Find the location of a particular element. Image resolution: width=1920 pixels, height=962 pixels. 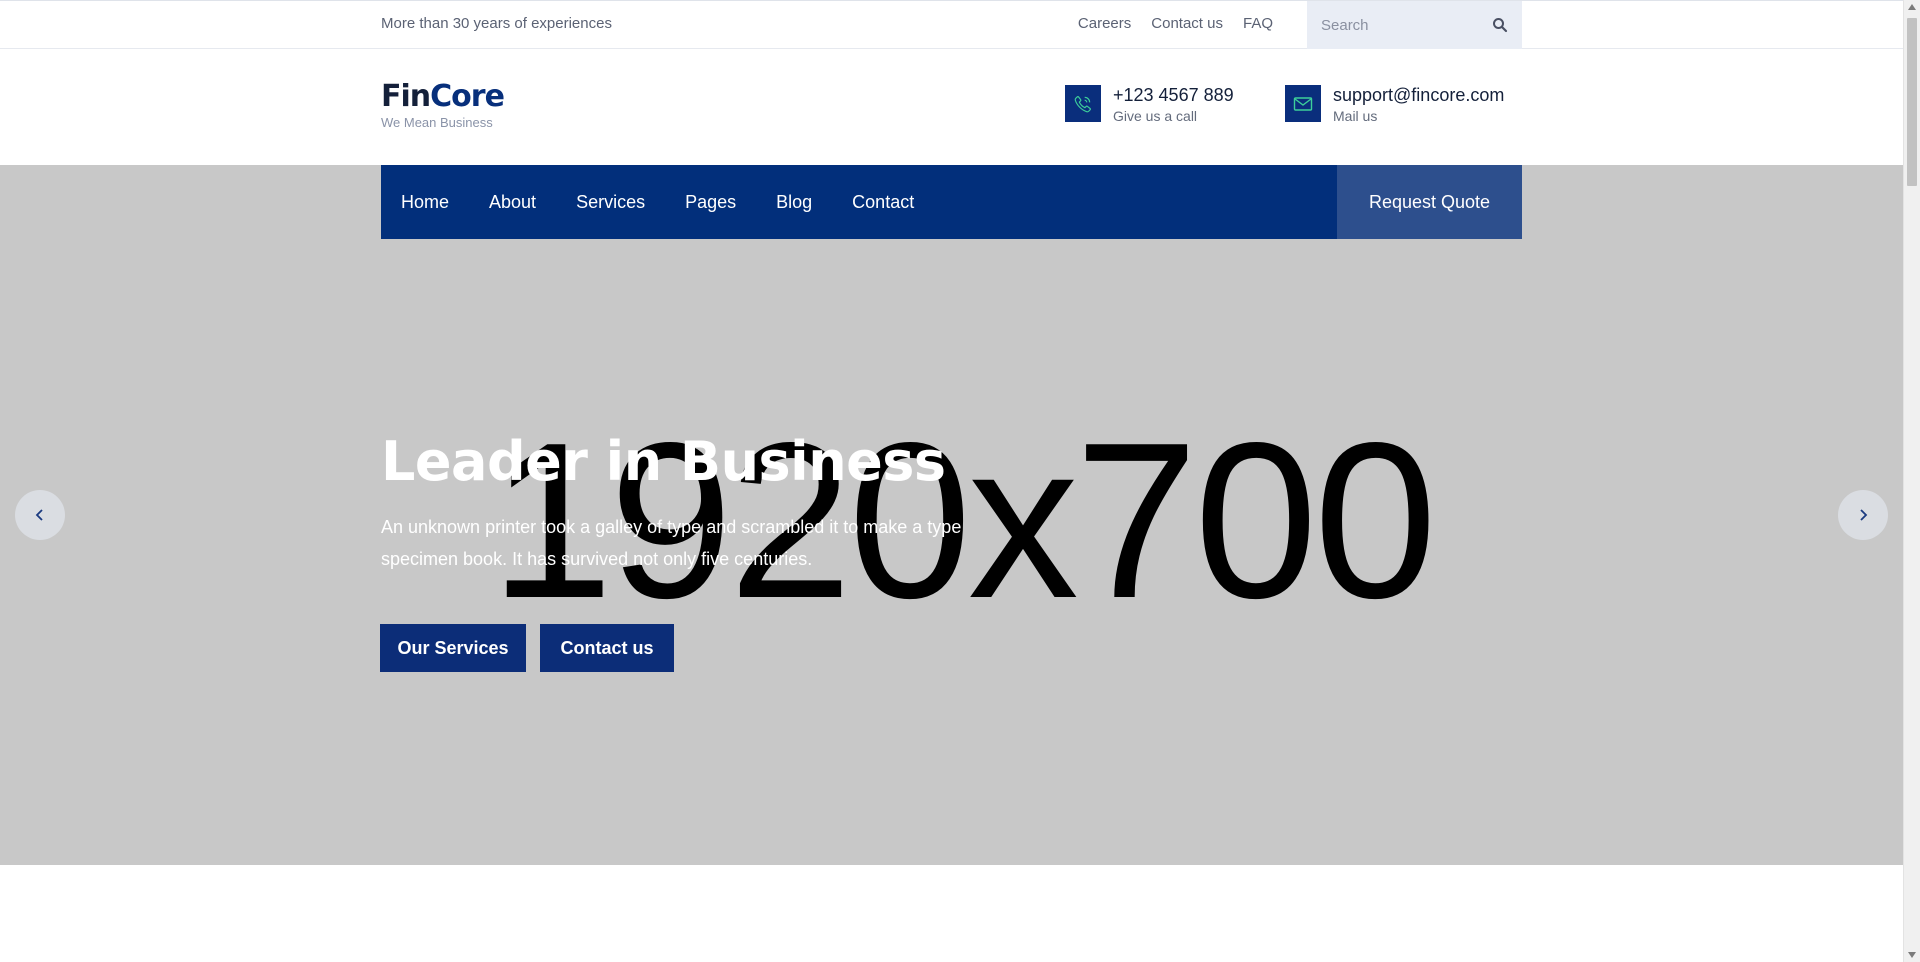

scroll-down-icon is located at coordinates (1912, 955).